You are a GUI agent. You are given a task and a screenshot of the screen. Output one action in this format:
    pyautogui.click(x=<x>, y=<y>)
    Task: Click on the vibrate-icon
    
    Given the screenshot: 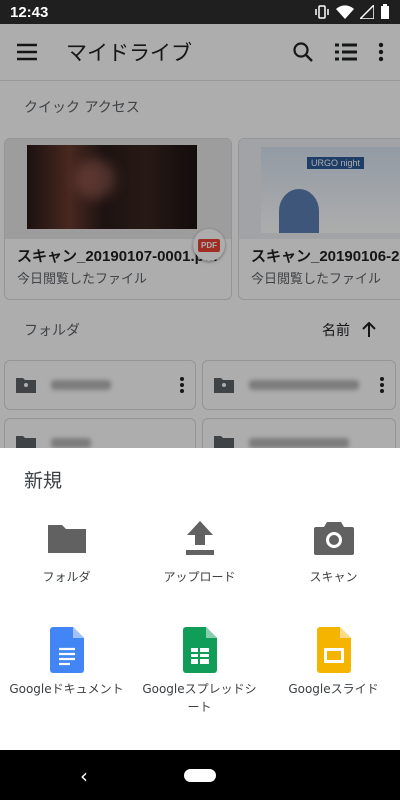 What is the action you would take?
    pyautogui.click(x=322, y=12)
    